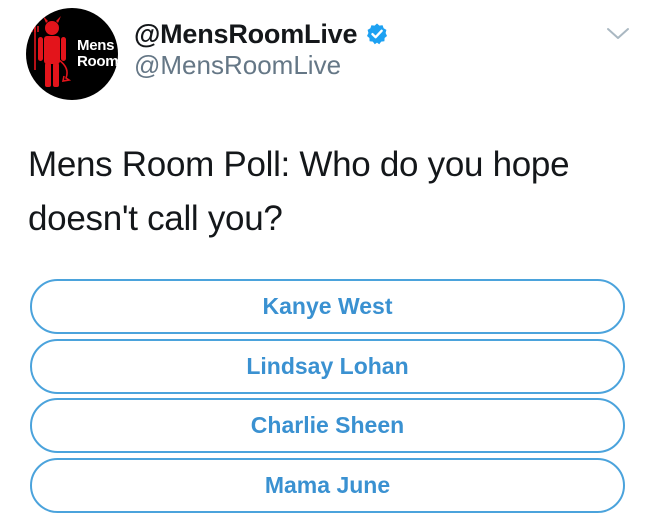 The image size is (654, 517). Describe the element at coordinates (299, 164) in the screenshot. I see `tweet-text-line1: Mens Room Poll: Who do you hope` at that location.